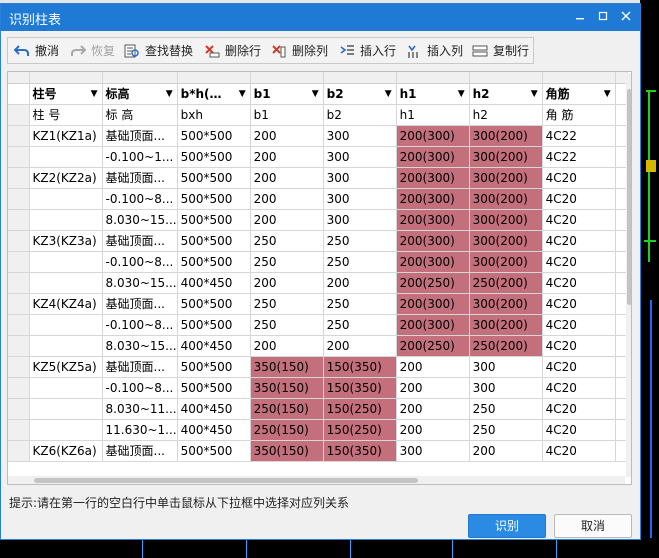  What do you see at coordinates (302, 51) in the screenshot?
I see `delete-column-button: 删除列` at bounding box center [302, 51].